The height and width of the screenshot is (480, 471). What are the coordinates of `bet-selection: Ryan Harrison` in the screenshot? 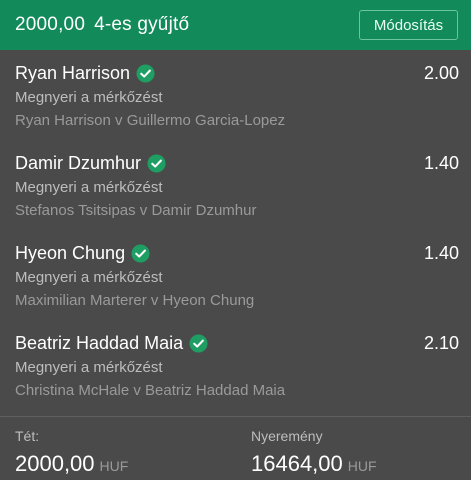 It's located at (85, 73).